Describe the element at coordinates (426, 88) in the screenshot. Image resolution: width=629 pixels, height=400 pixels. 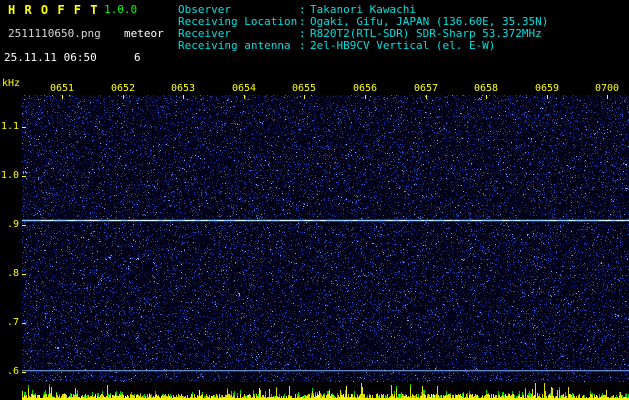
I see `x-axis-tick-label: 0657` at that location.